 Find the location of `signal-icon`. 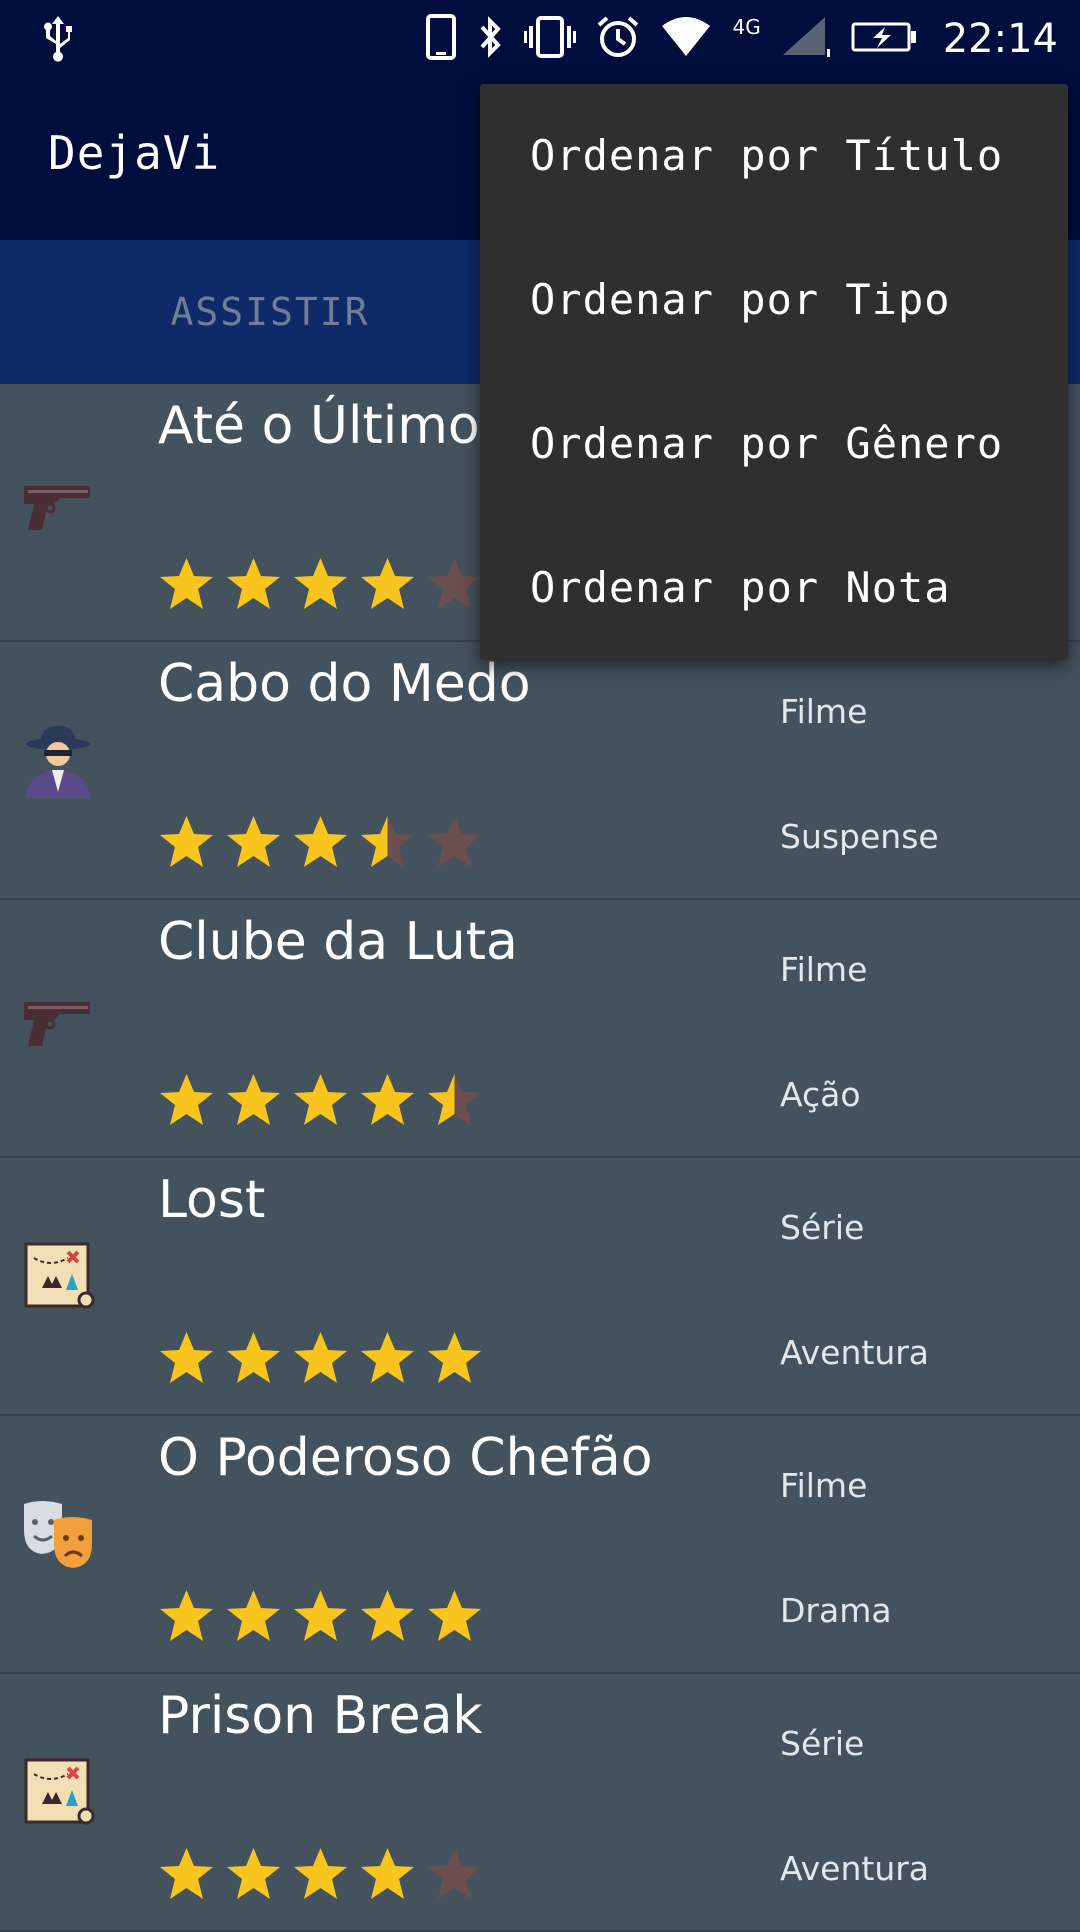

signal-icon is located at coordinates (806, 39).